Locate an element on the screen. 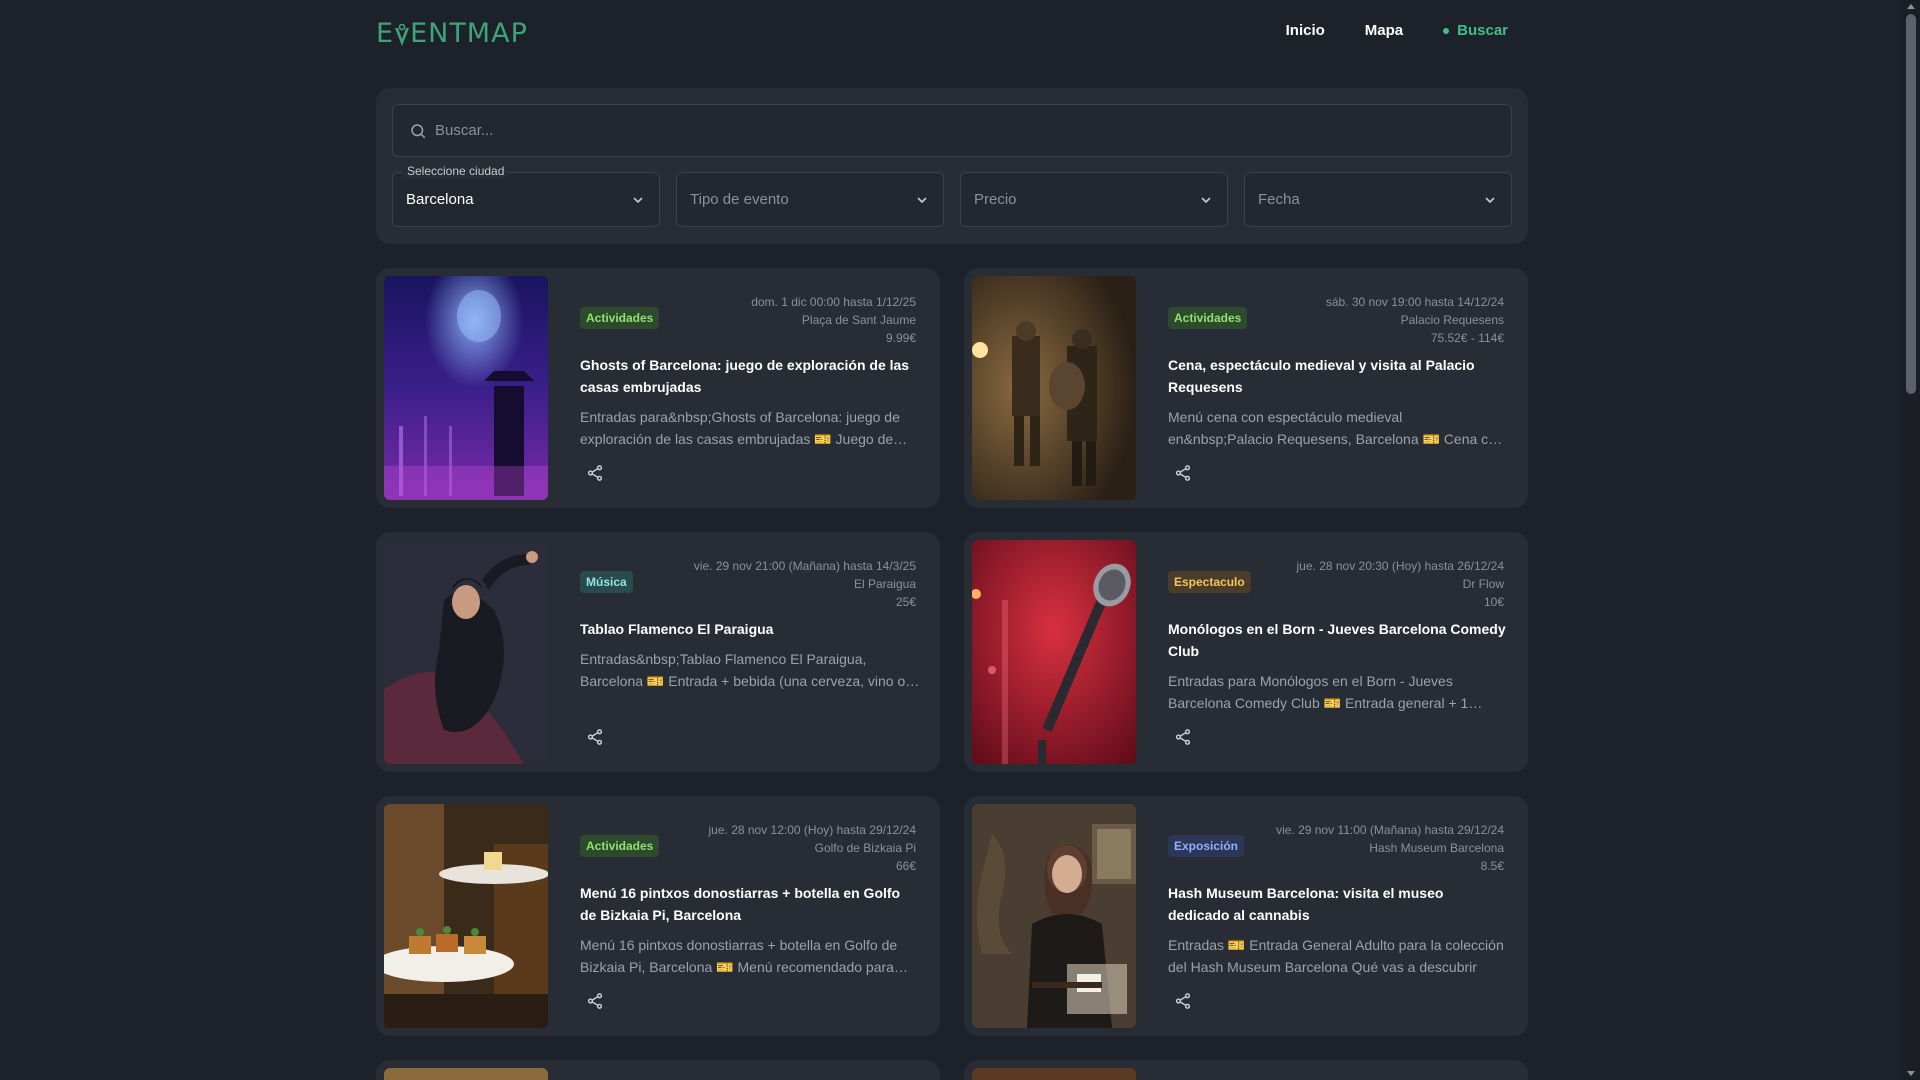  event-price: 75.52€ - 114€ is located at coordinates (1467, 338).